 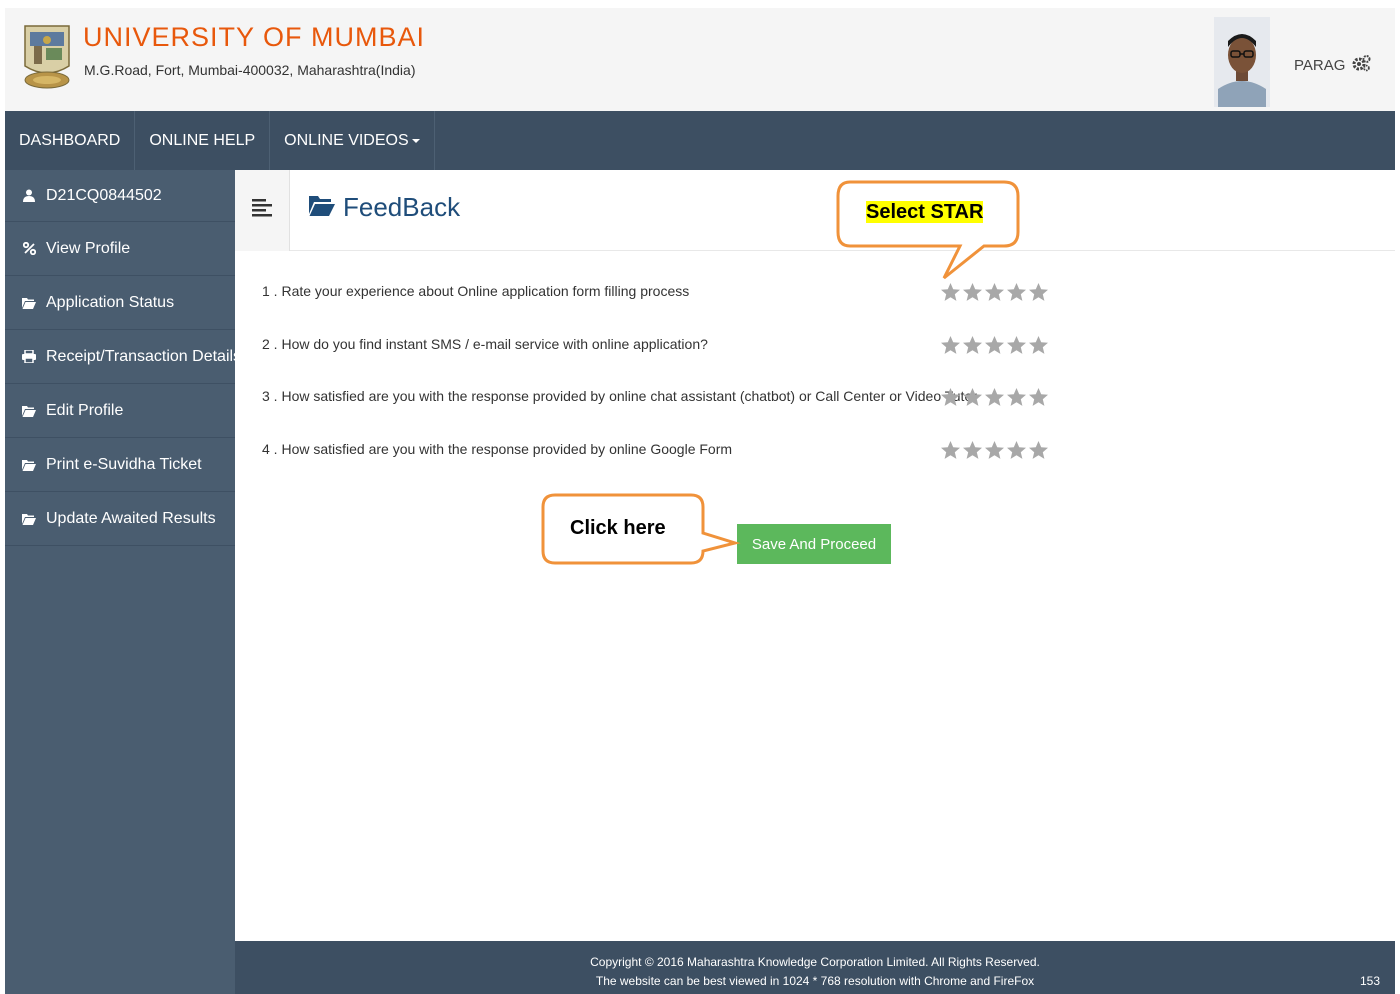 I want to click on sidebar-item-receipt-transaction: Receipt/Transaction Details, so click(x=123, y=357).